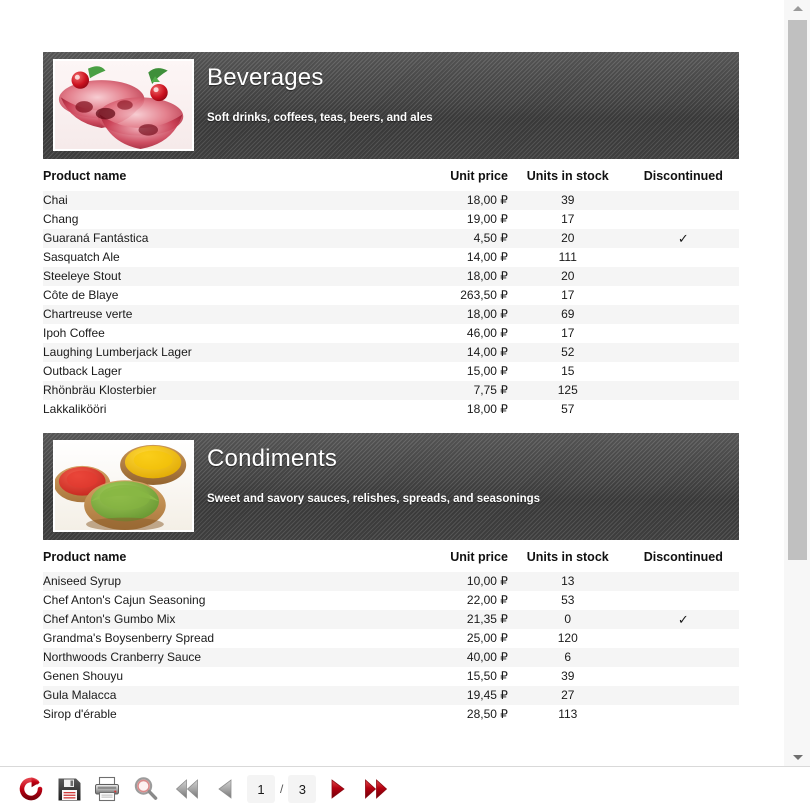  What do you see at coordinates (567, 371) in the screenshot?
I see `cell-units-in-stock: 15` at bounding box center [567, 371].